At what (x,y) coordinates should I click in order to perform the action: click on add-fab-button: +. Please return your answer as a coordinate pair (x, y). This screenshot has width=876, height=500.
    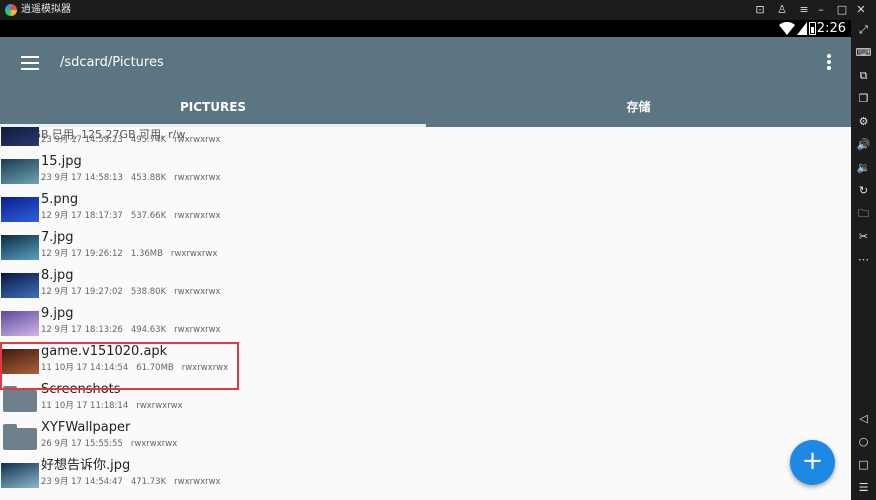
    Looking at the image, I should click on (812, 462).